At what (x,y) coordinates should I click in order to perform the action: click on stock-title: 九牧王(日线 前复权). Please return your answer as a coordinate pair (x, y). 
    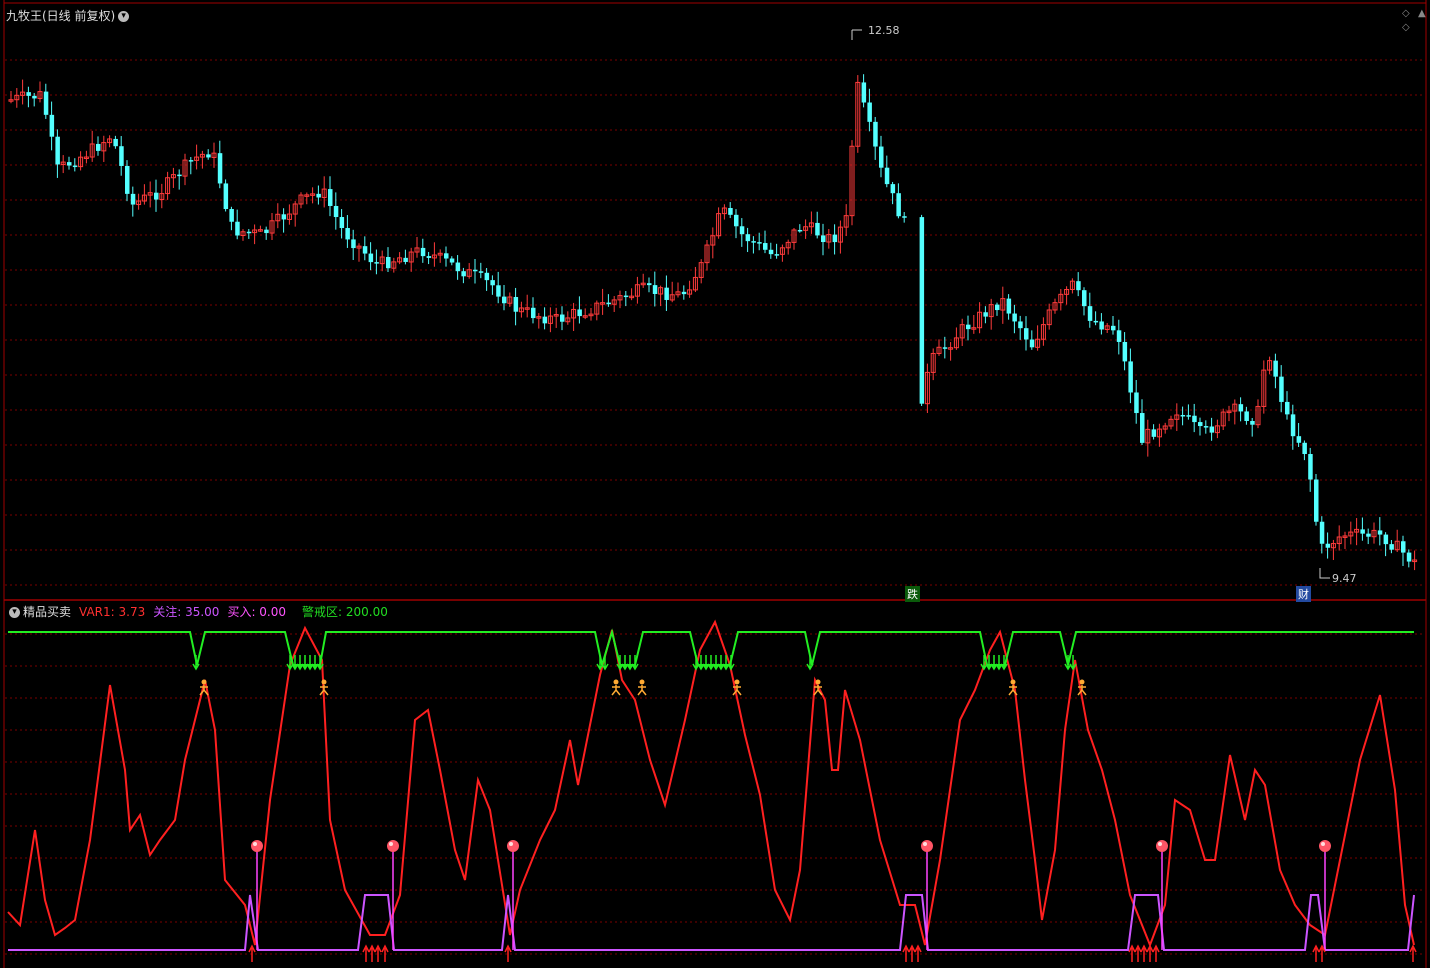
    Looking at the image, I should click on (60, 16).